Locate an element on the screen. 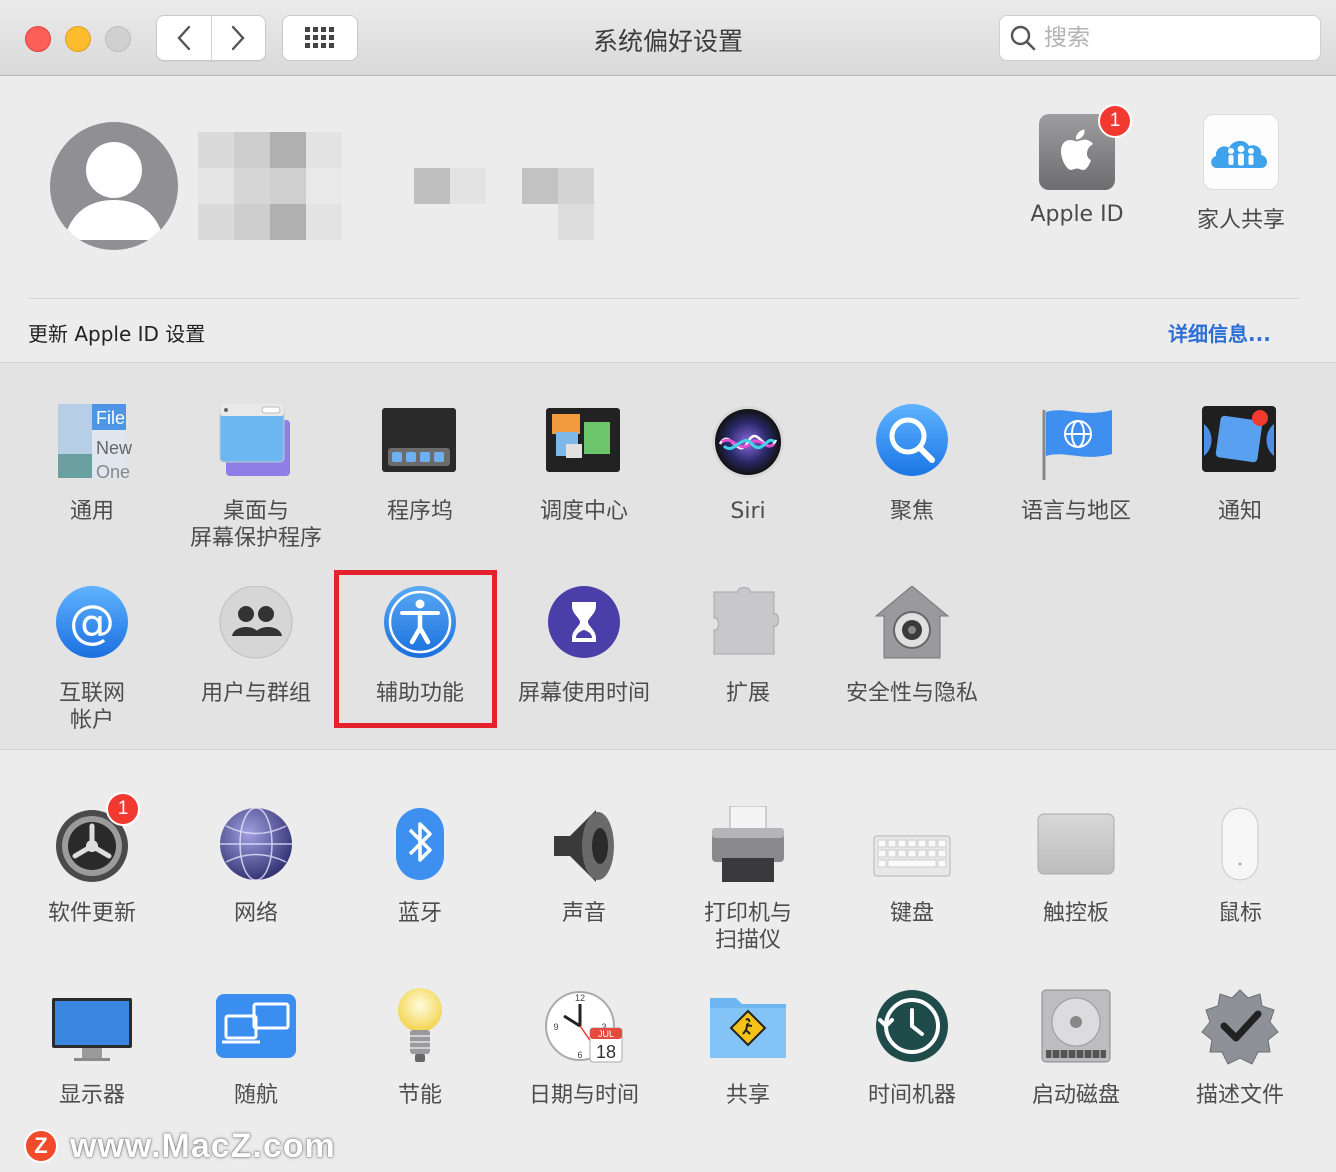 The height and width of the screenshot is (1172, 1336). chevron-right-icon is located at coordinates (238, 38).